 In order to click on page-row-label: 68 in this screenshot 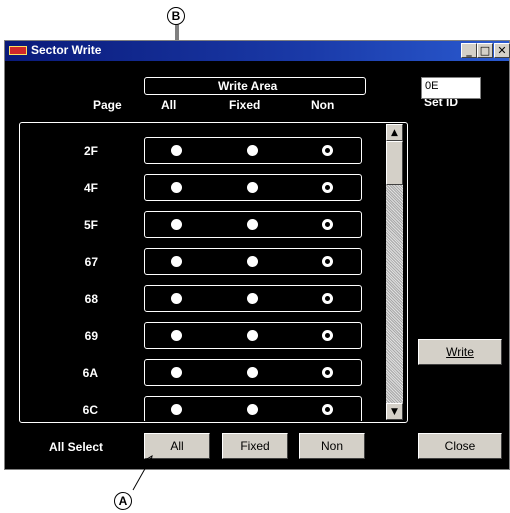, I will do `click(91, 299)`.